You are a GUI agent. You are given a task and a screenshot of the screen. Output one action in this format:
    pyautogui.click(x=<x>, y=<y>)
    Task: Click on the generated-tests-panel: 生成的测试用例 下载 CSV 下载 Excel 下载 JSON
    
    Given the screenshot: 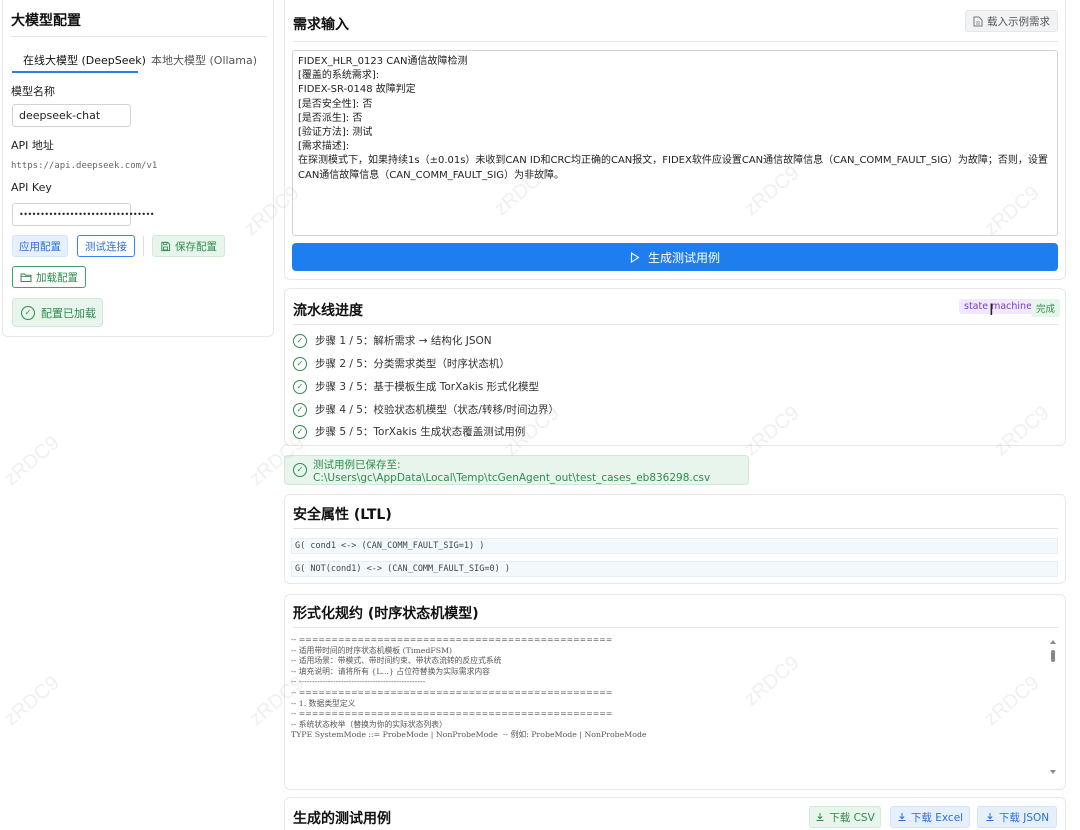 What is the action you would take?
    pyautogui.click(x=675, y=813)
    